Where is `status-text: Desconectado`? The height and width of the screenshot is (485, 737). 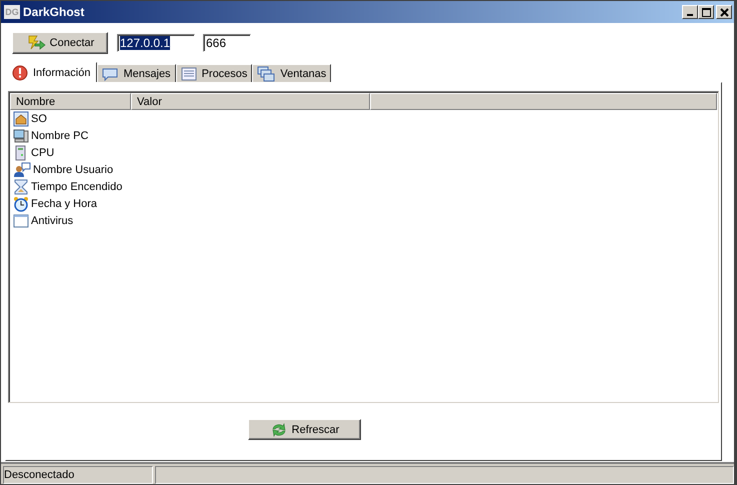
status-text: Desconectado is located at coordinates (78, 475).